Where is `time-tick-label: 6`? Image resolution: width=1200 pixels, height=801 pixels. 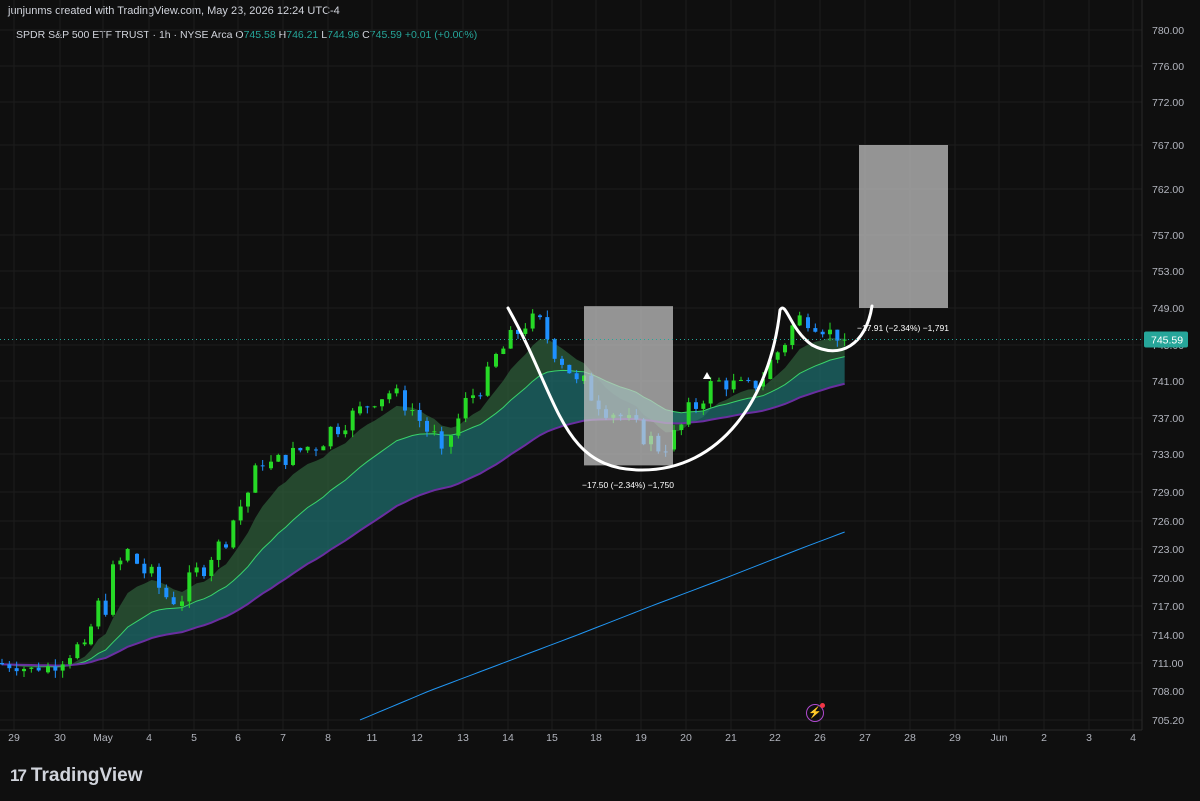 time-tick-label: 6 is located at coordinates (238, 738).